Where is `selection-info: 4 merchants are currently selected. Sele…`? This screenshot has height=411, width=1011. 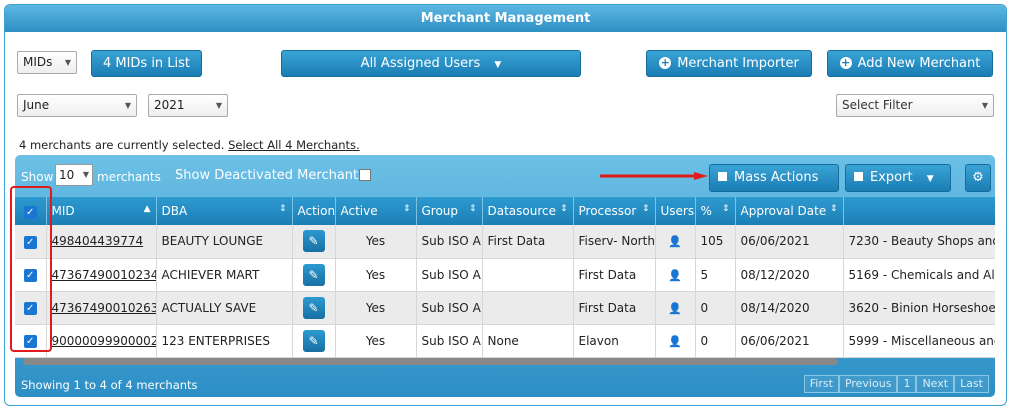
selection-info: 4 merchants are currently selected. Sele… is located at coordinates (189, 145).